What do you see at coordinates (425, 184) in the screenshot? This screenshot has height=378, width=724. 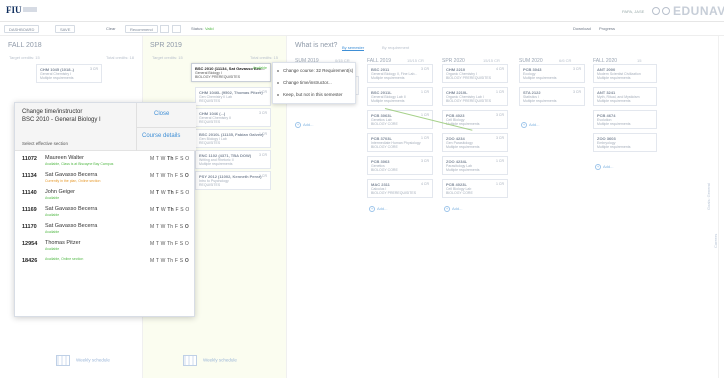 I see `course-credits: 4 CR` at bounding box center [425, 184].